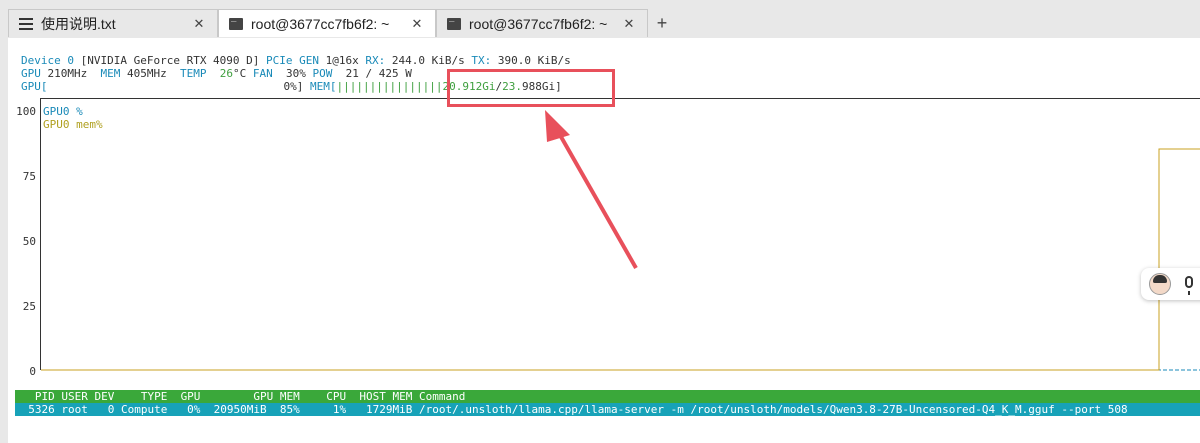 This screenshot has height=443, width=1200. Describe the element at coordinates (1160, 284) in the screenshot. I see `avatar-icon` at that location.